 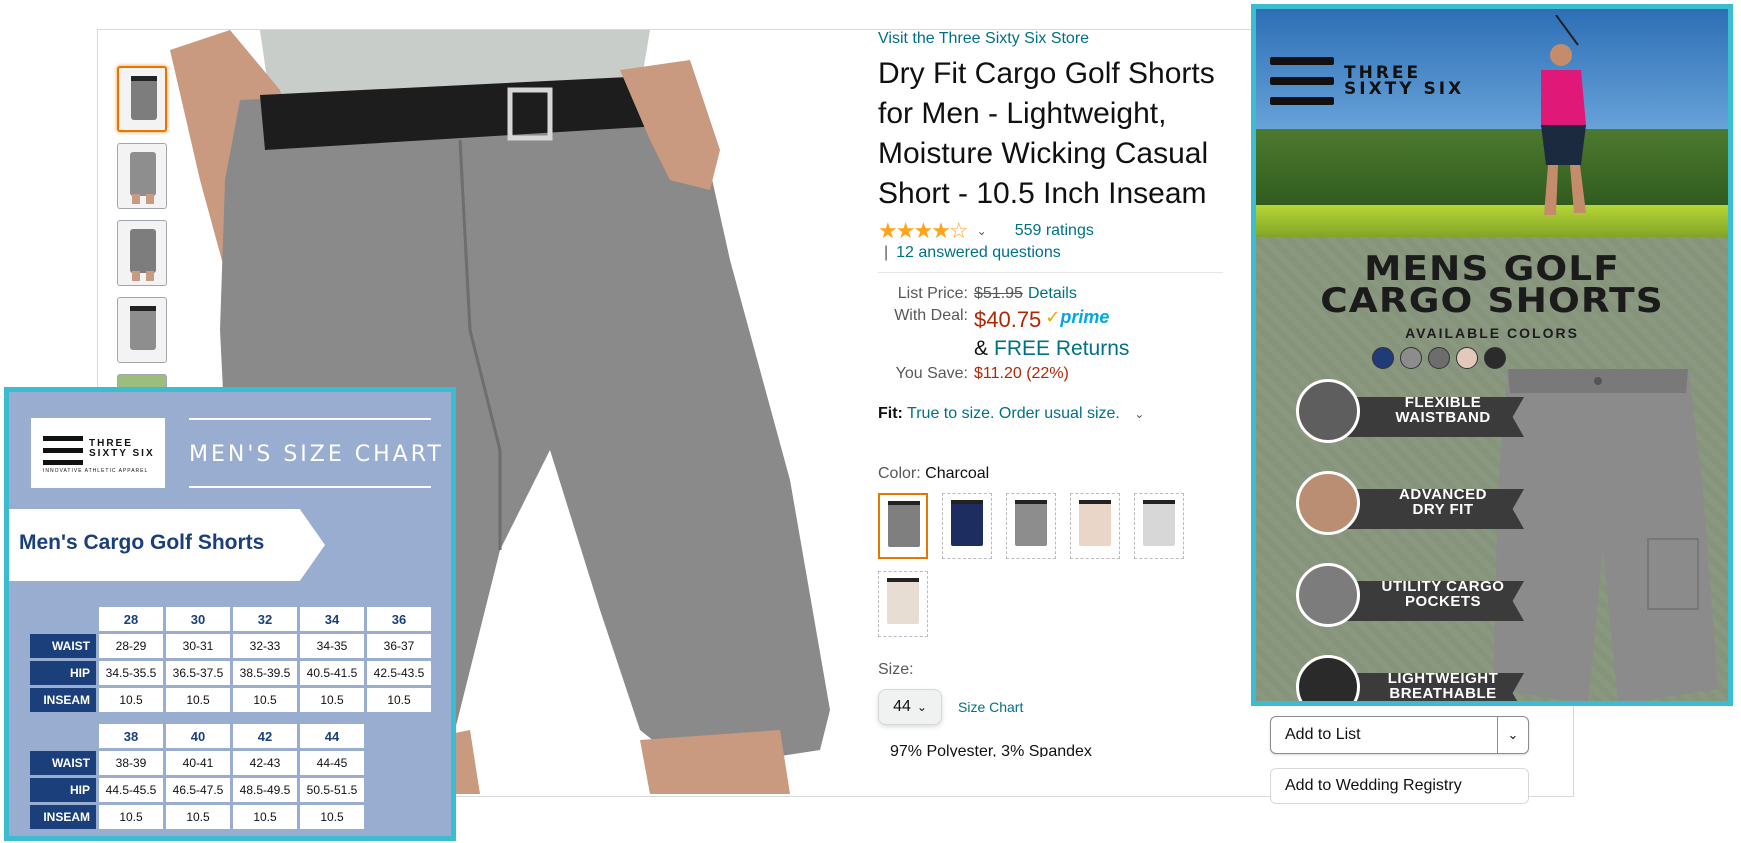 I want to click on golfer-illustration, so click(x=1563, y=115).